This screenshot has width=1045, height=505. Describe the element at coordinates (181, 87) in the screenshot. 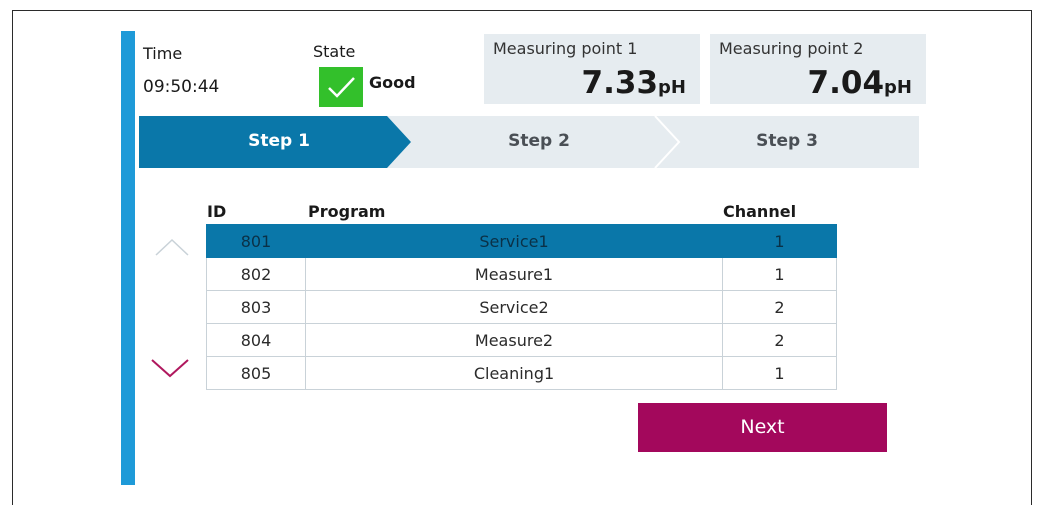

I see `time-value: 09:50:44` at that location.